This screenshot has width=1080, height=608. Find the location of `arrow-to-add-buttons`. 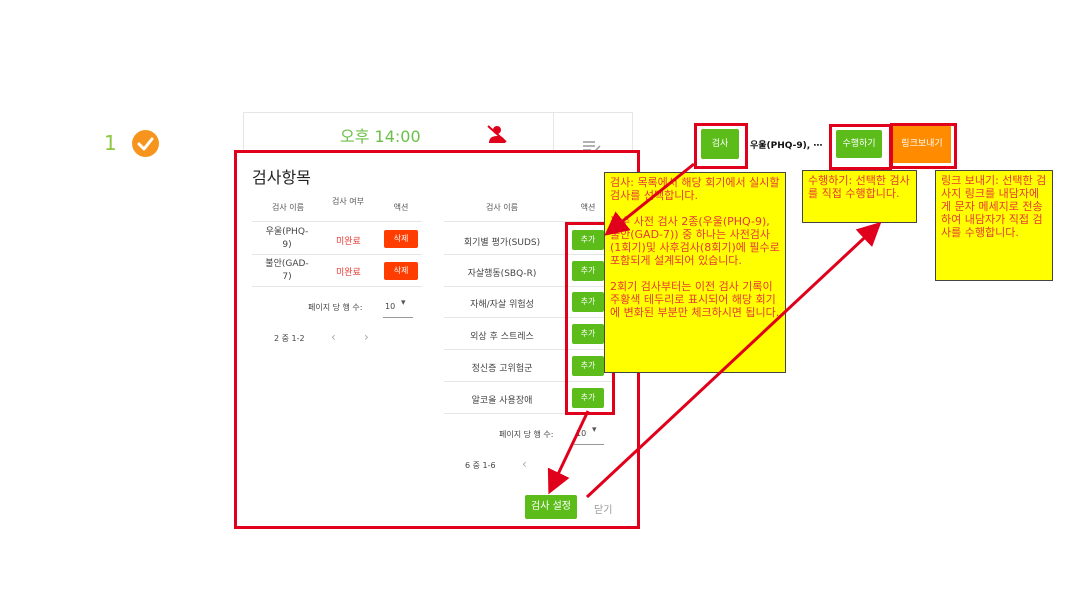

arrow-to-add-buttons is located at coordinates (649, 199).